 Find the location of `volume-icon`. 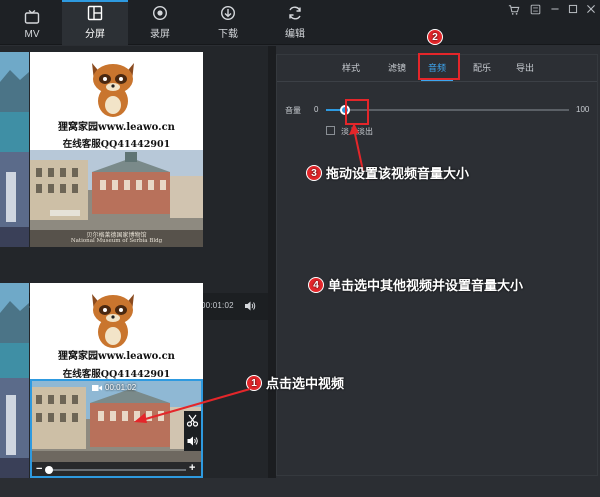

volume-icon is located at coordinates (250, 306).